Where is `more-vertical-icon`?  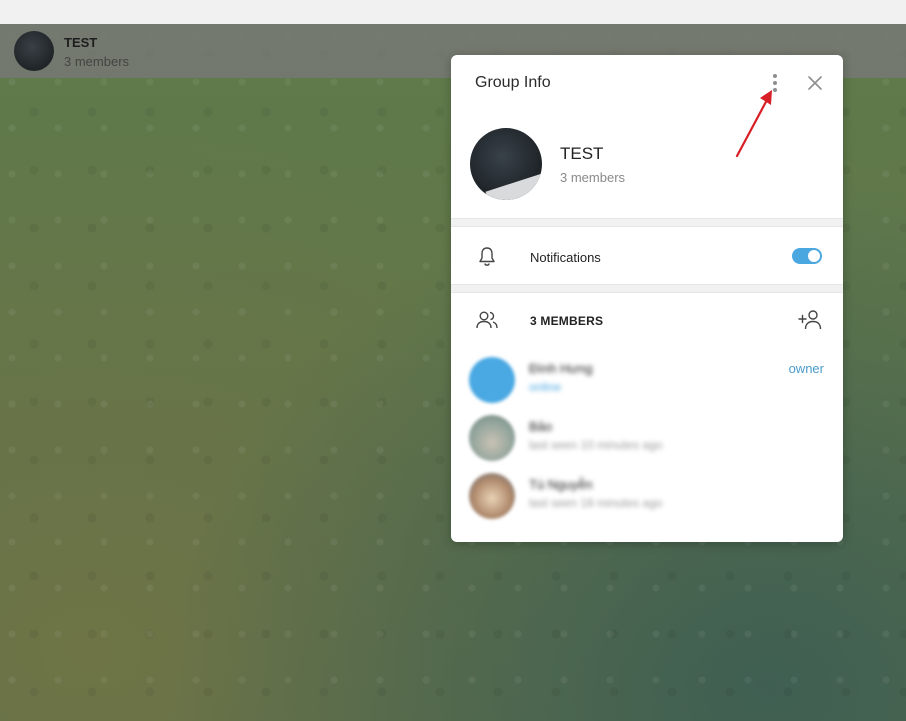
more-vertical-icon is located at coordinates (775, 76).